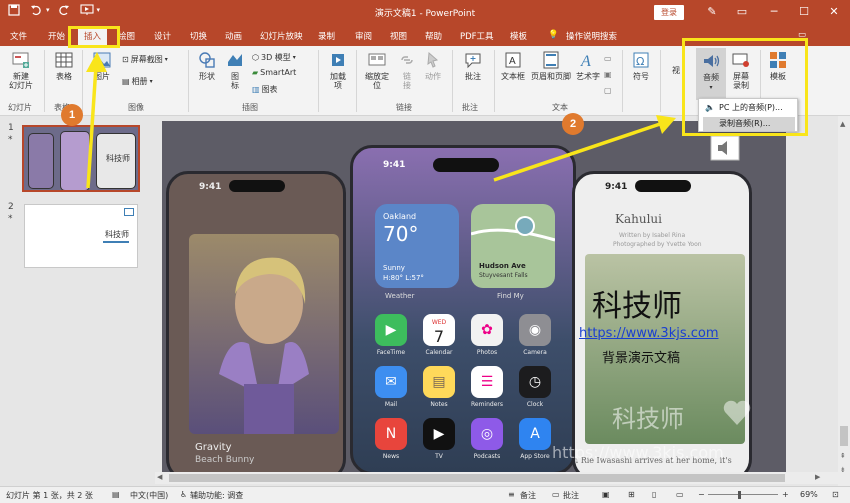 The image size is (850, 503). What do you see at coordinates (72, 115) in the screenshot?
I see `step-badge-1: 1` at bounding box center [72, 115].